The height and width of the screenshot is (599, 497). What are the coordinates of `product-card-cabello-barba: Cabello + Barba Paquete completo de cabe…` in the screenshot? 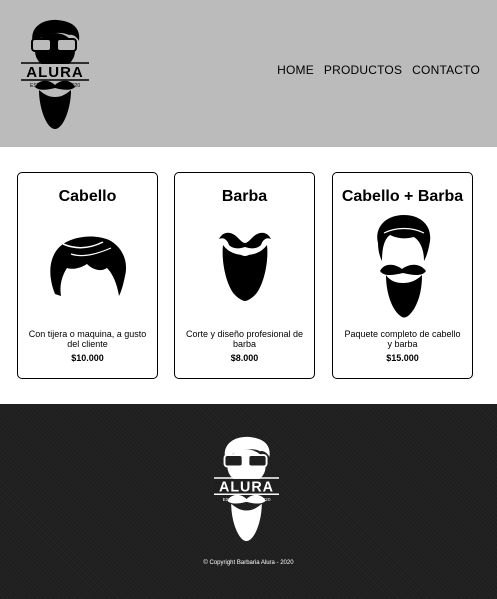 It's located at (402, 275).